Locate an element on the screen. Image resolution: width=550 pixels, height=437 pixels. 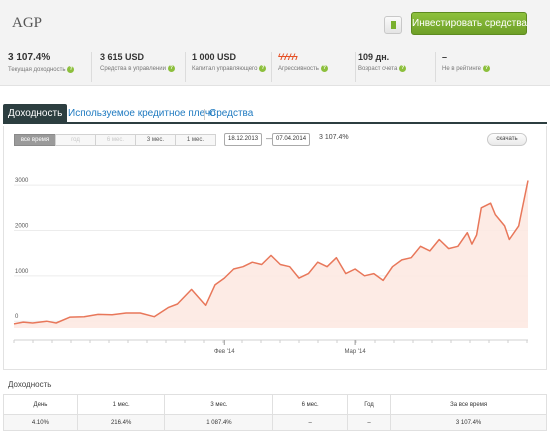
table-cell: 4.10% is located at coordinates (40, 422).